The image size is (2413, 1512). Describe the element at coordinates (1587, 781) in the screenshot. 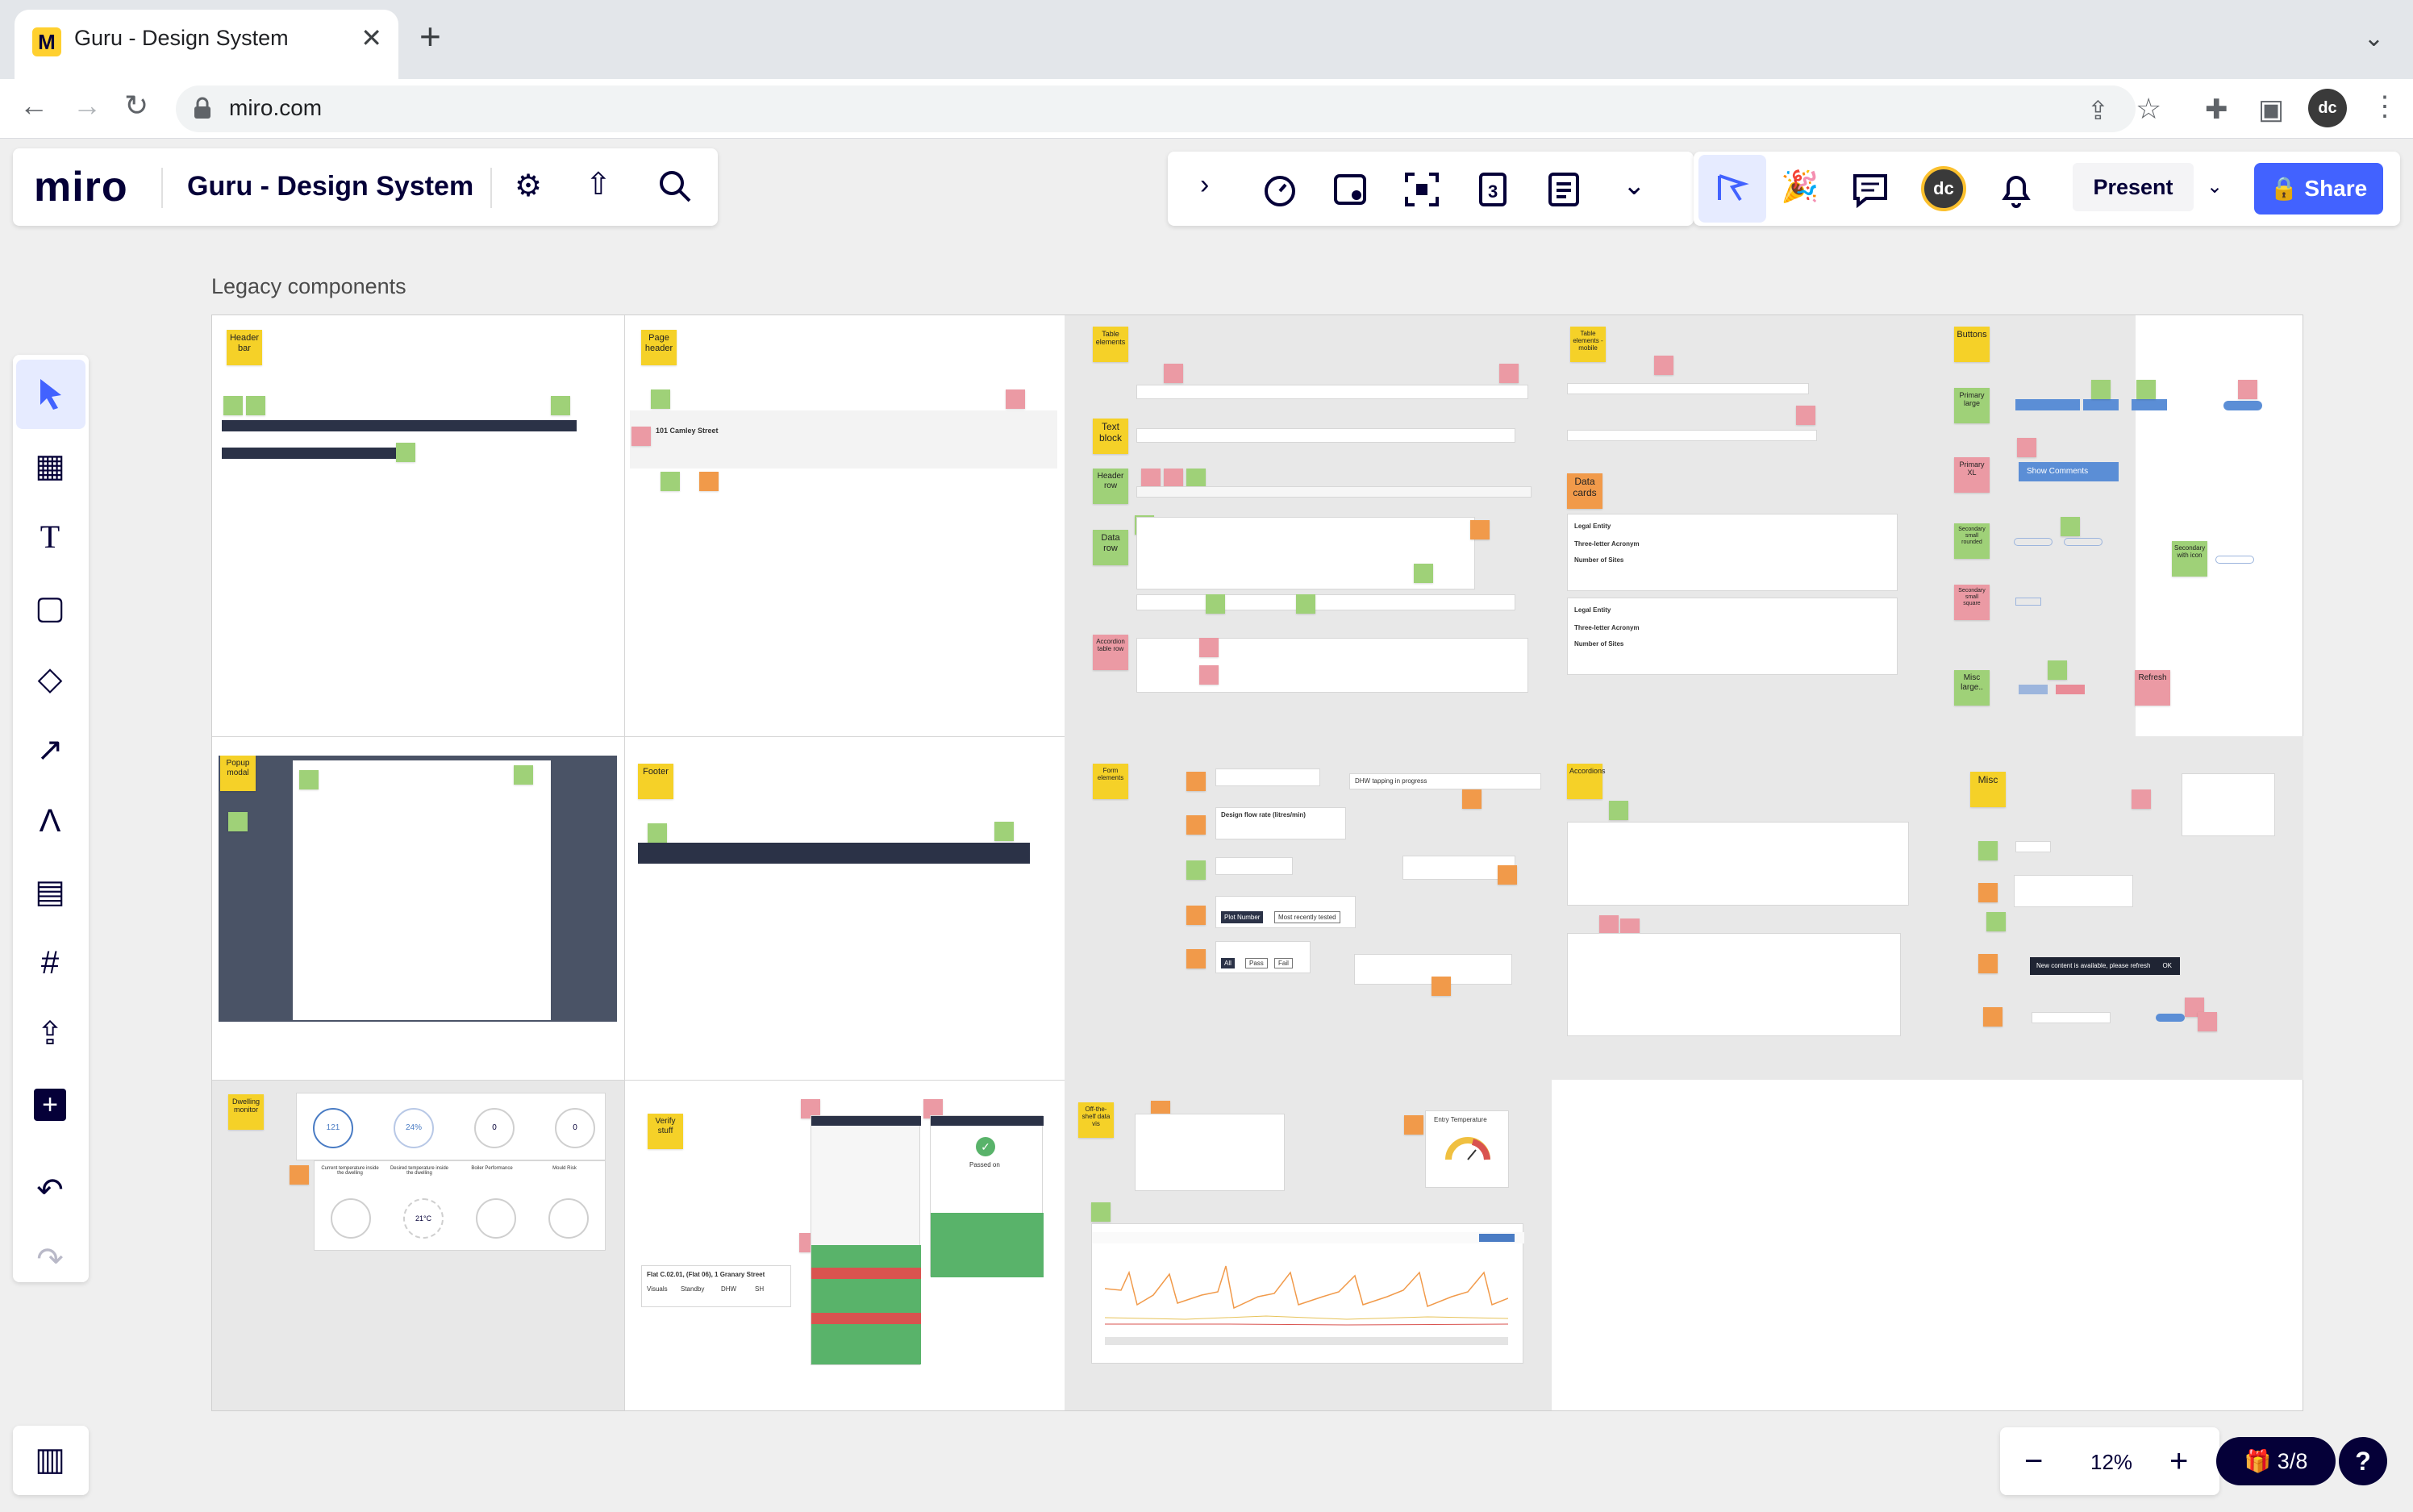

I see `sticky-accordions: Accordions` at that location.